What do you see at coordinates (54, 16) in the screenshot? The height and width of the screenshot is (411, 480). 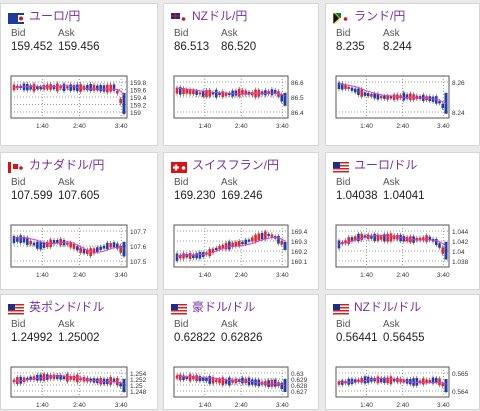 I see `currency-pair-label: ユーロ/円` at bounding box center [54, 16].